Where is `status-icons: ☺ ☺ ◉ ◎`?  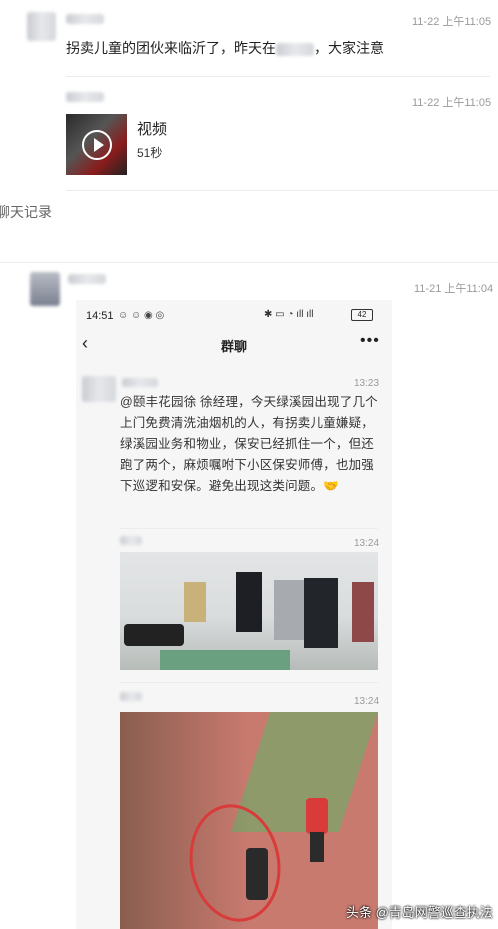 status-icons: ☺ ☺ ◉ ◎ is located at coordinates (141, 315).